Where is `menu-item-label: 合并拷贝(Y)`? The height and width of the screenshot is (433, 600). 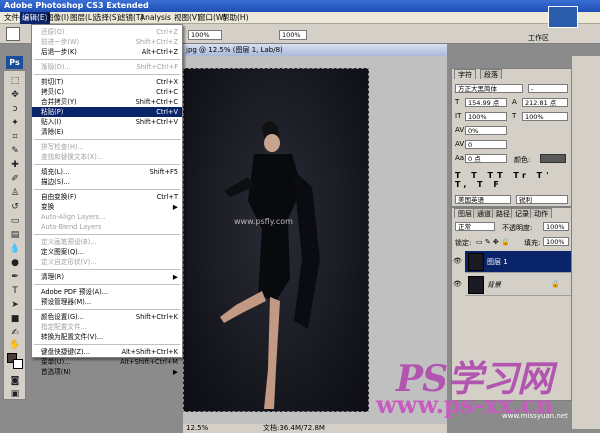 menu-item-label: 合并拷贝(Y) is located at coordinates (59, 102).